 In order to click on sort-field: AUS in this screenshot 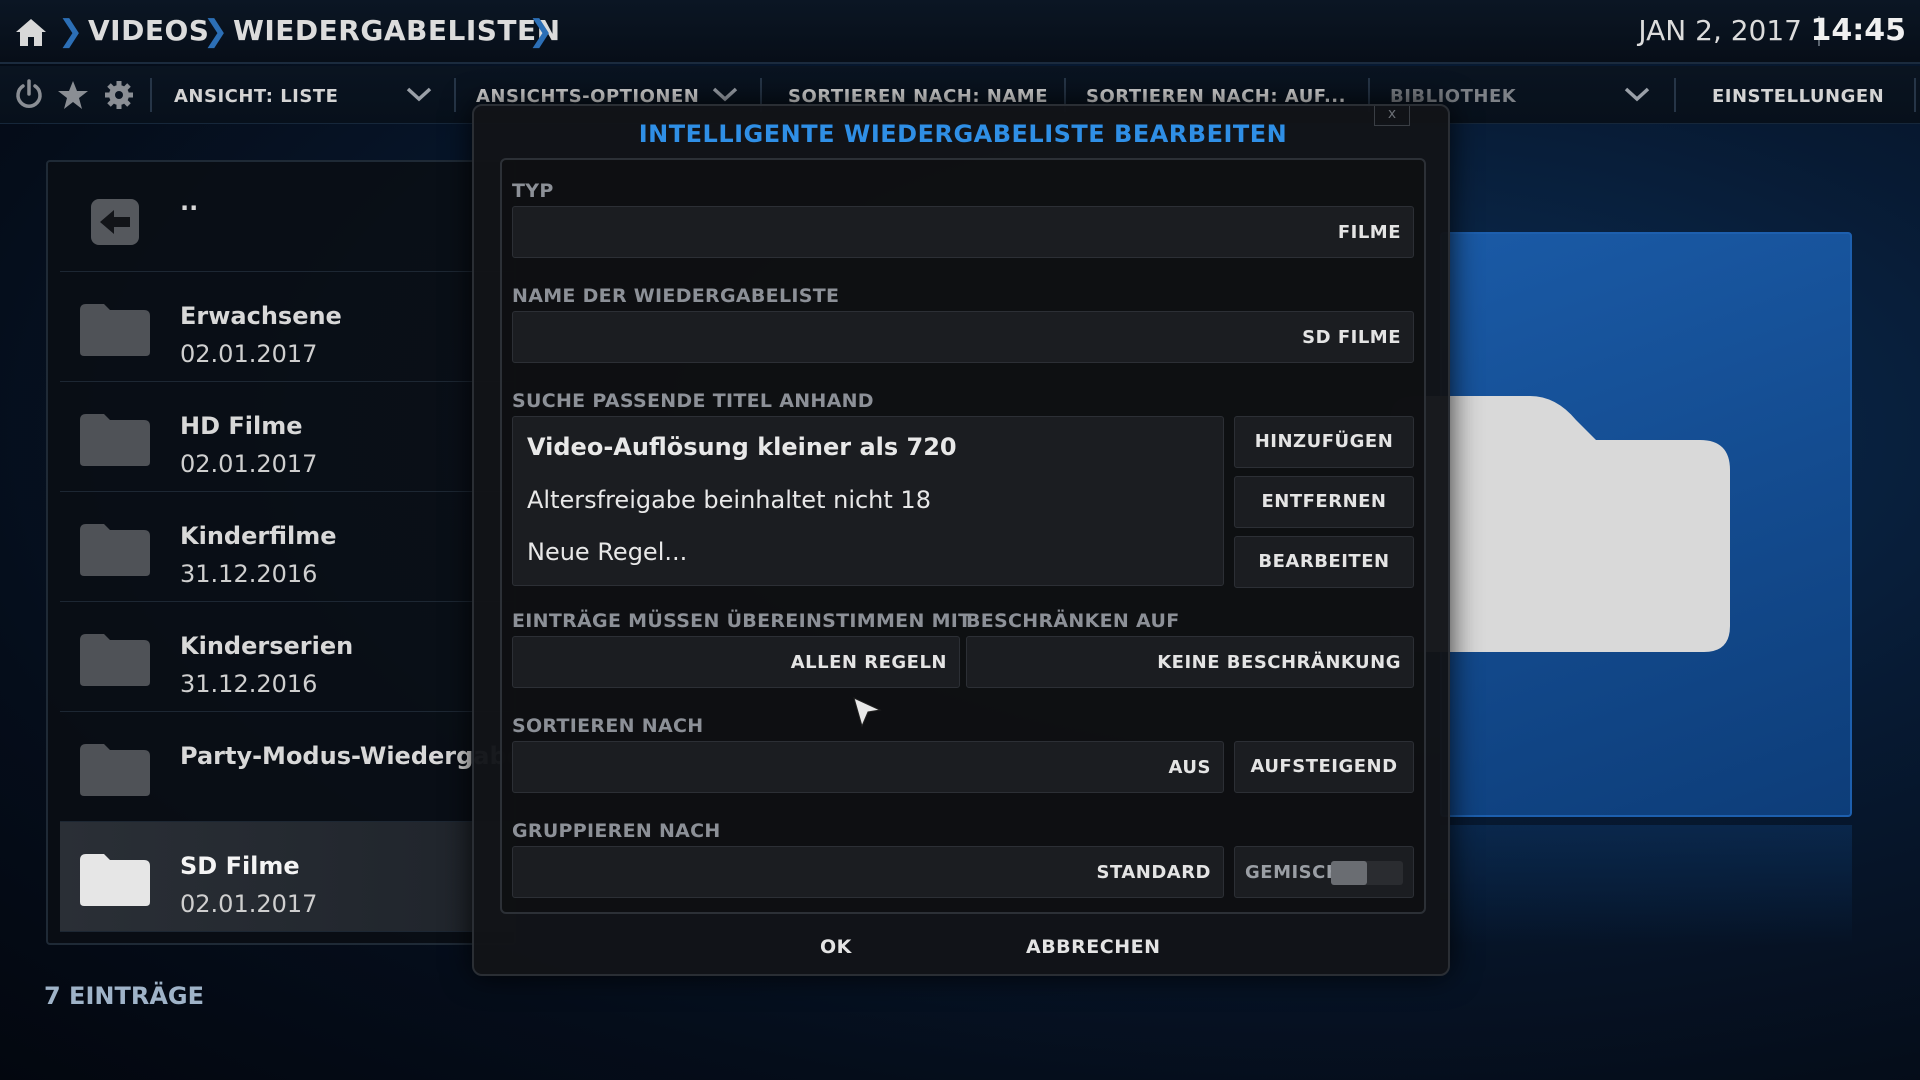, I will do `click(868, 767)`.